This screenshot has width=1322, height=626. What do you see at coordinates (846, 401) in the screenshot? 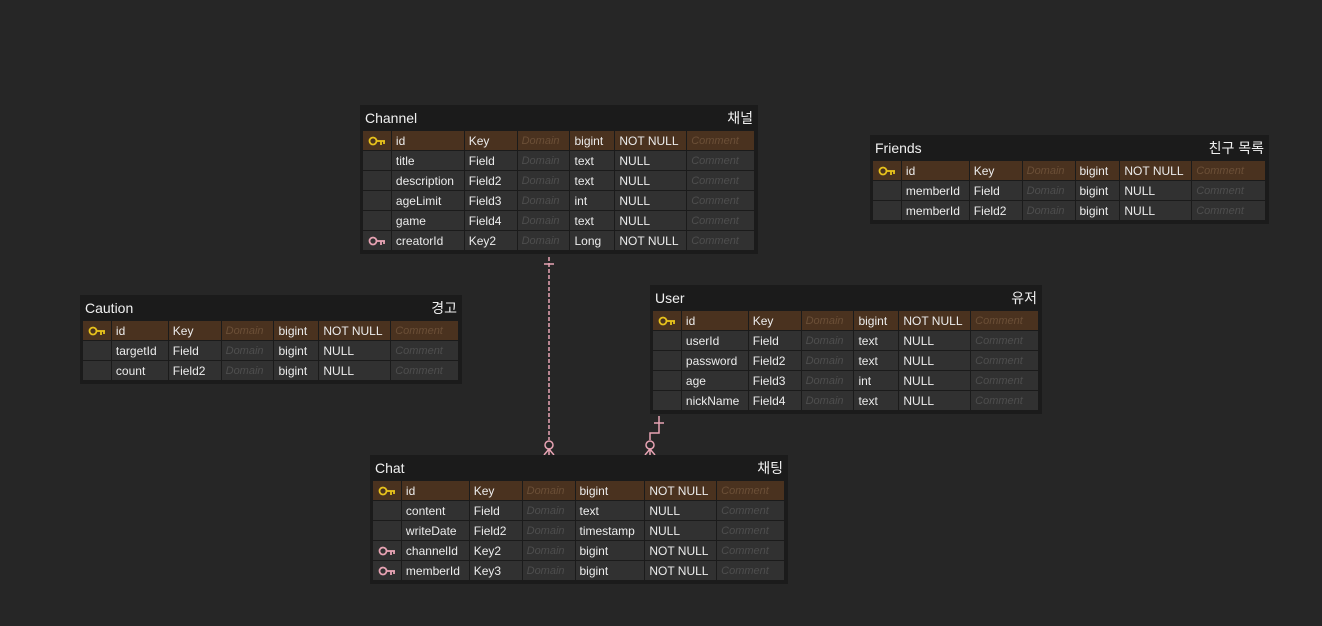
I see `table-row: nickName Field4 Domain text NULL Comment` at bounding box center [846, 401].